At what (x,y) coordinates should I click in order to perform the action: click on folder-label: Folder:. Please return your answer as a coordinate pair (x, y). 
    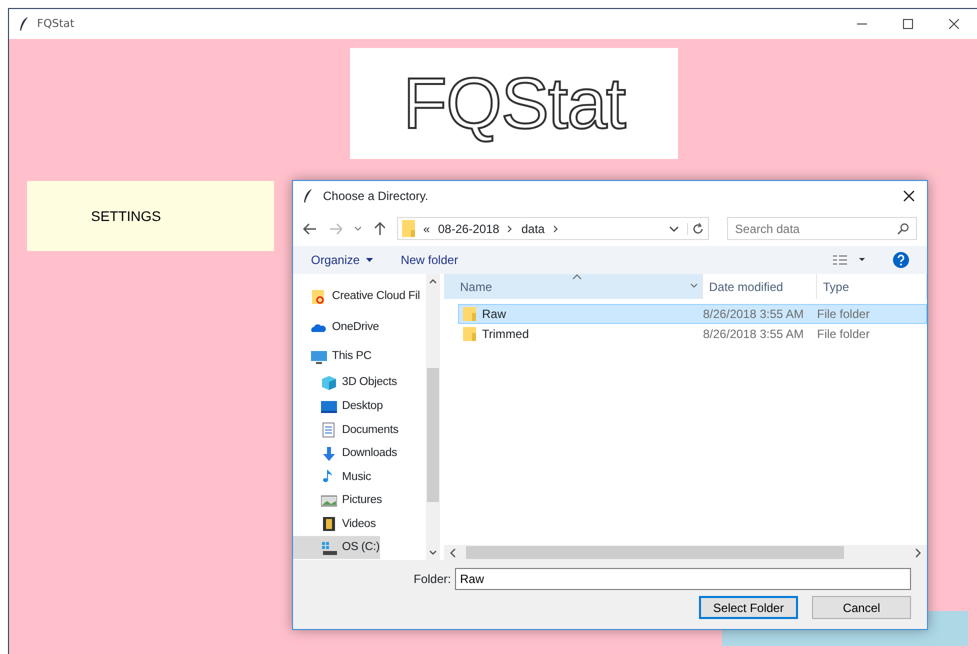
    Looking at the image, I should click on (432, 579).